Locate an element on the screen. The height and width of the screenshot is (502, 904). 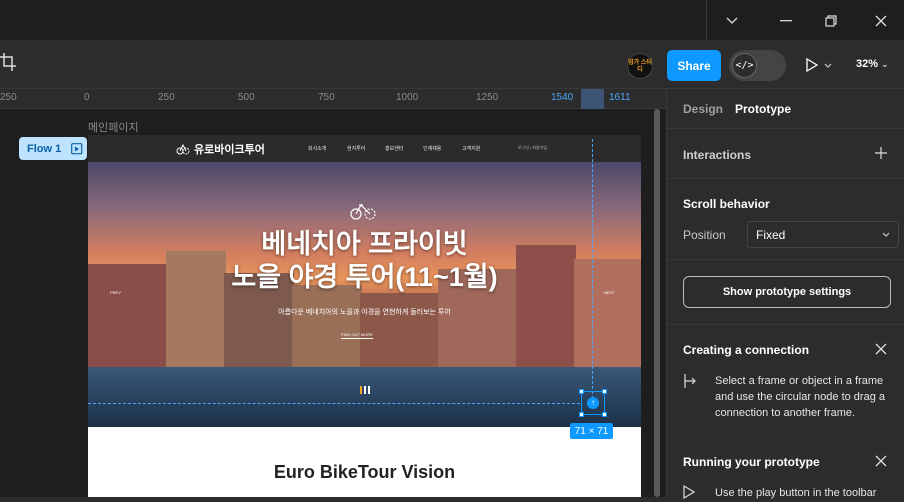
horizontal-ruler: 250 0 250 500 750 1000 1250 1540 1611 is located at coordinates (333, 99).